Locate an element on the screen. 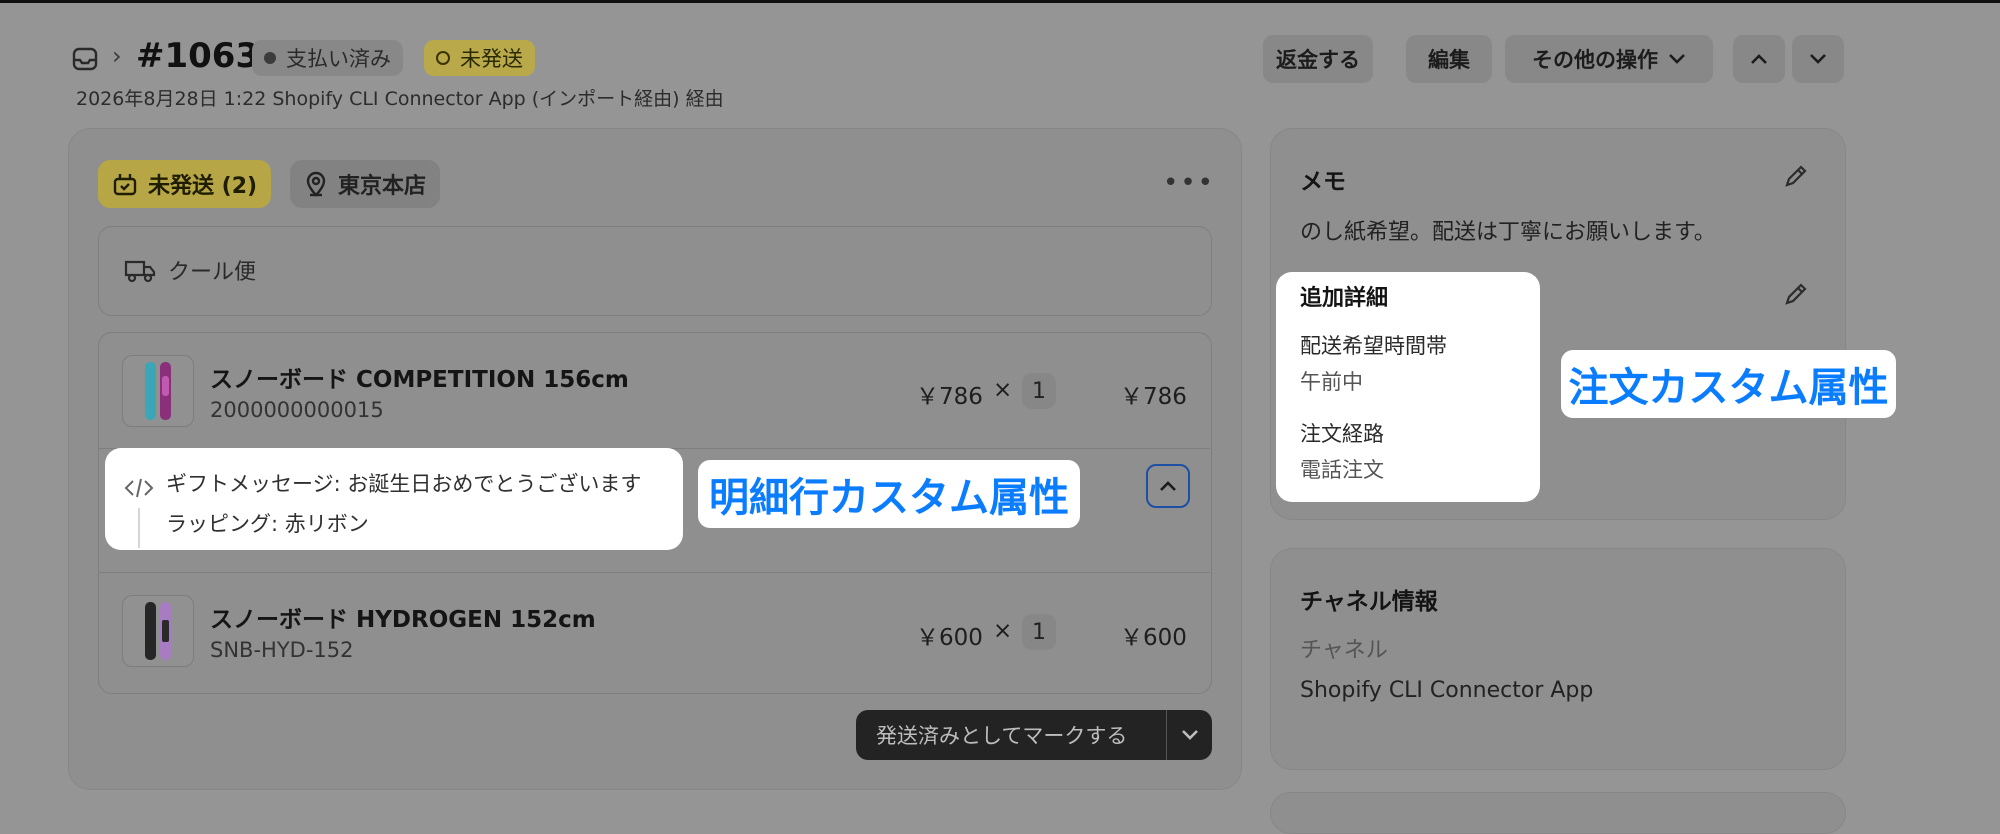 The width and height of the screenshot is (2000, 834). unfulfilled-count-pill: 未発送 (2) is located at coordinates (185, 184).